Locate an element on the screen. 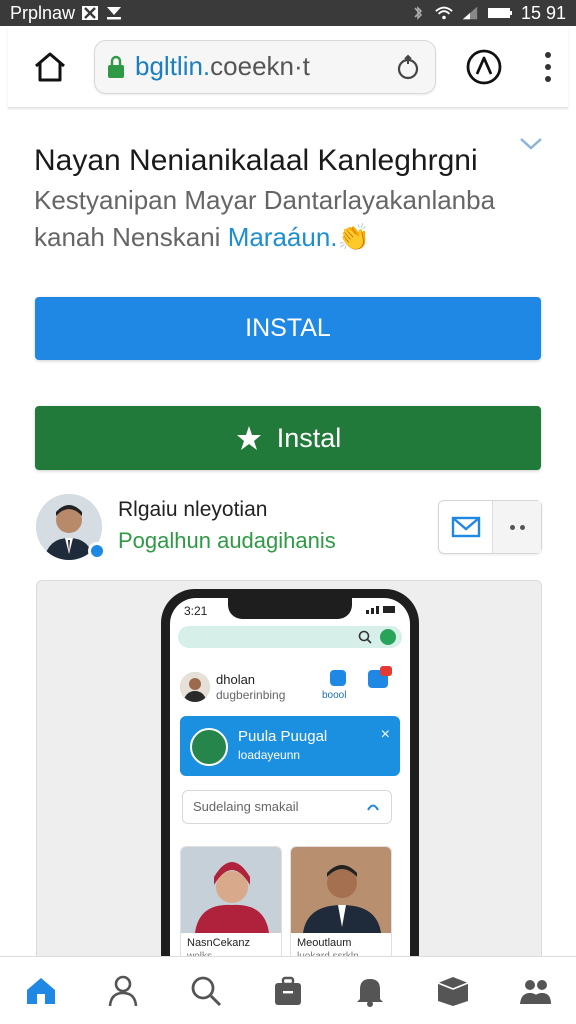 Image resolution: width=576 pixels, height=1024 pixels. bluetooth-icon is located at coordinates (418, 13).